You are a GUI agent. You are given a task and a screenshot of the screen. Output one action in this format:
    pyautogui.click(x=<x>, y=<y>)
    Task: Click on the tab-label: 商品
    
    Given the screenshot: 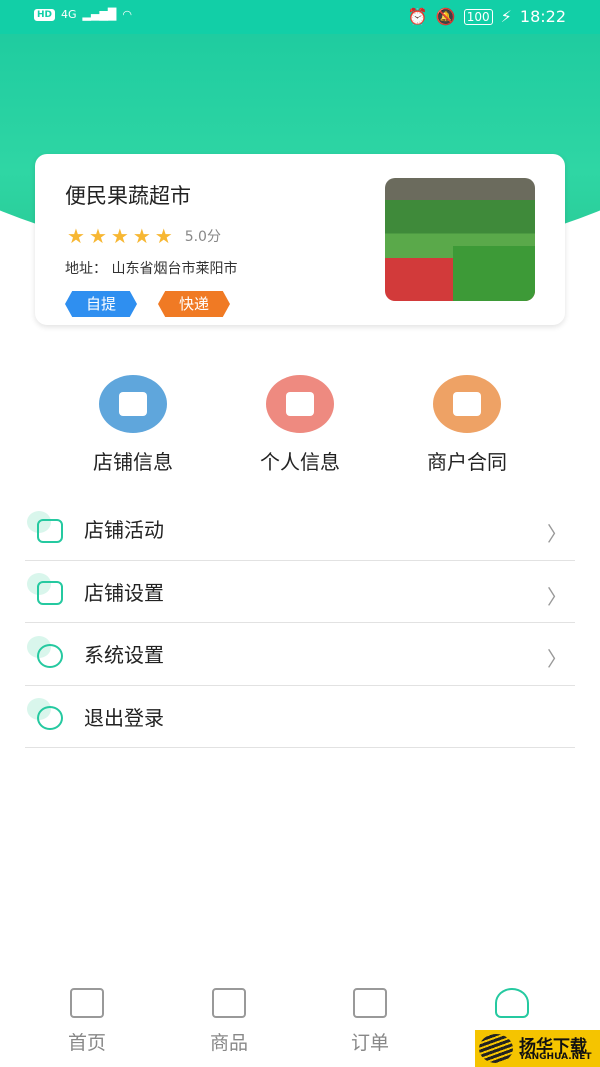 What is the action you would take?
    pyautogui.click(x=228, y=1043)
    